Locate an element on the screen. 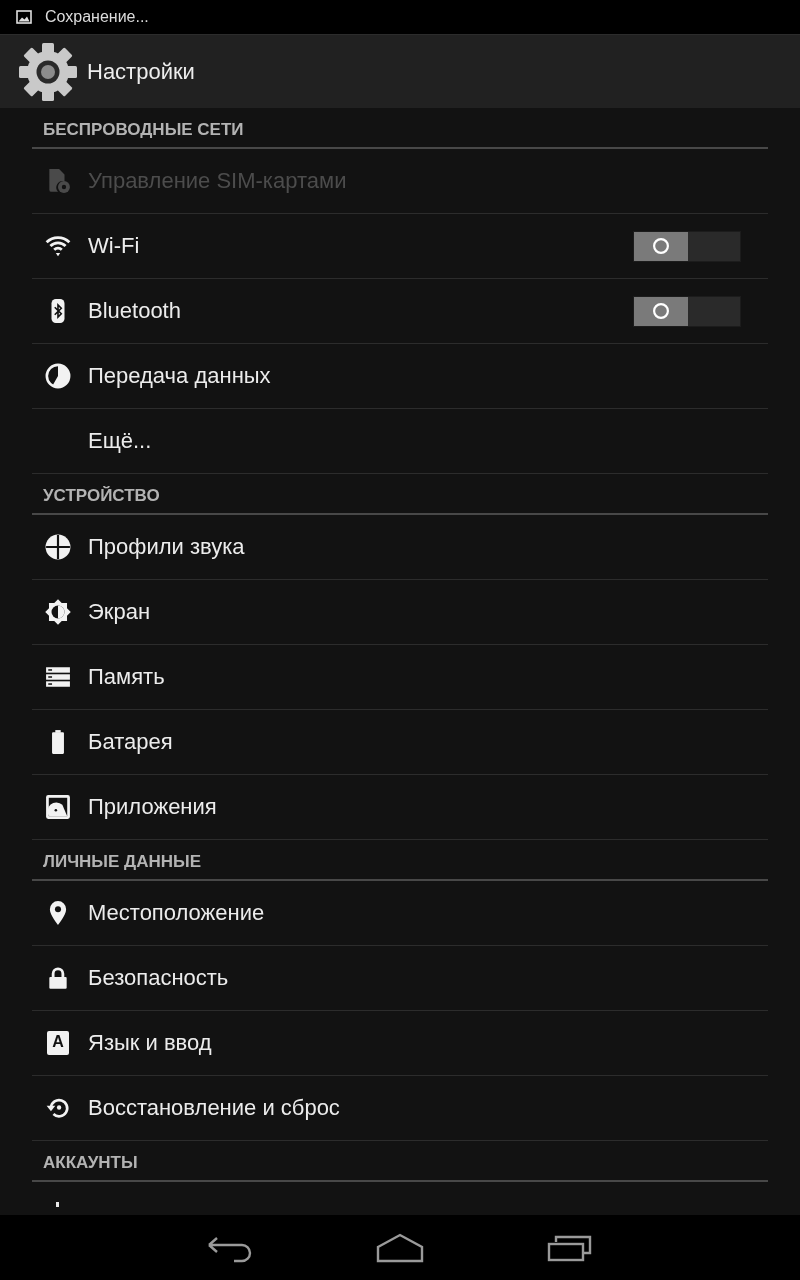 The width and height of the screenshot is (800, 1280). pie-chart-icon is located at coordinates (58, 376).